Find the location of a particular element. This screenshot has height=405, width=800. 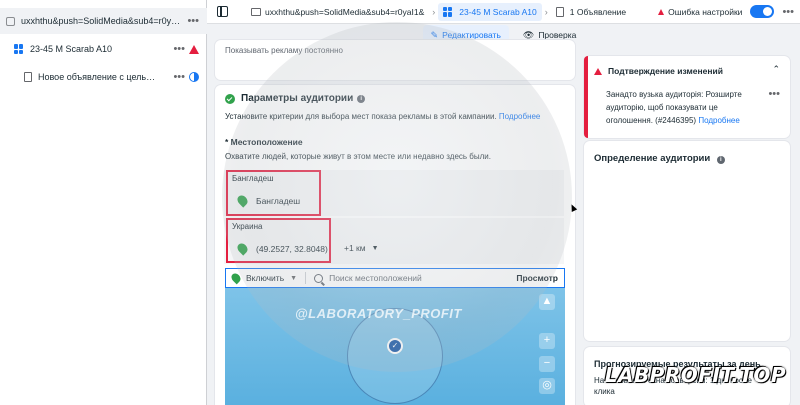

publish-toggle is located at coordinates (762, 11).